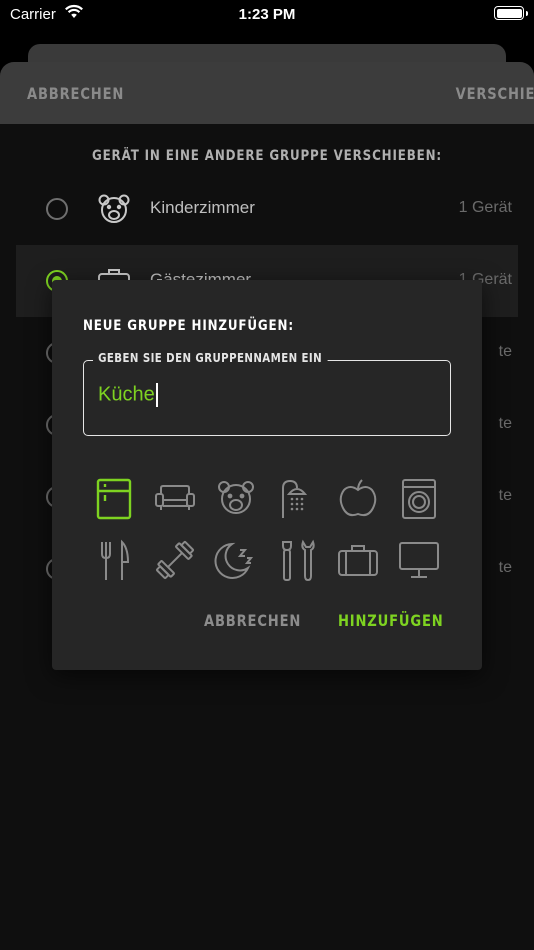  Describe the element at coordinates (175, 560) in the screenshot. I see `dumbbell-icon` at that location.